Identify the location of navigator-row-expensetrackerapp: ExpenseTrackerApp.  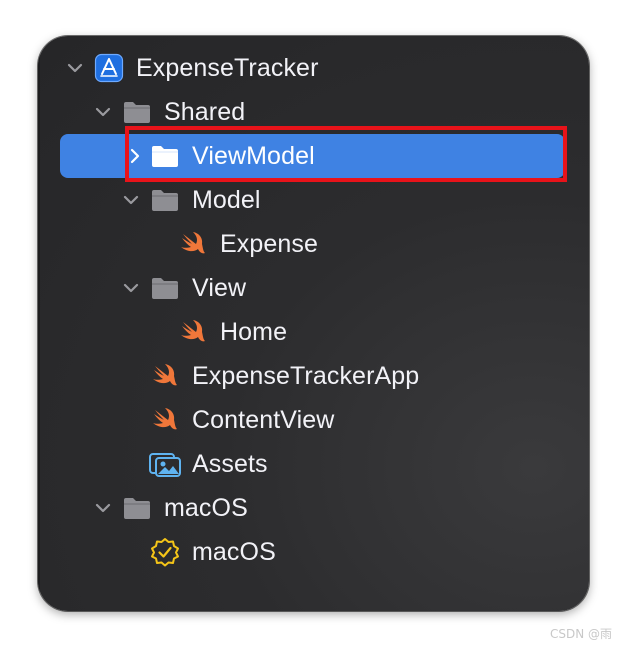
(313, 376).